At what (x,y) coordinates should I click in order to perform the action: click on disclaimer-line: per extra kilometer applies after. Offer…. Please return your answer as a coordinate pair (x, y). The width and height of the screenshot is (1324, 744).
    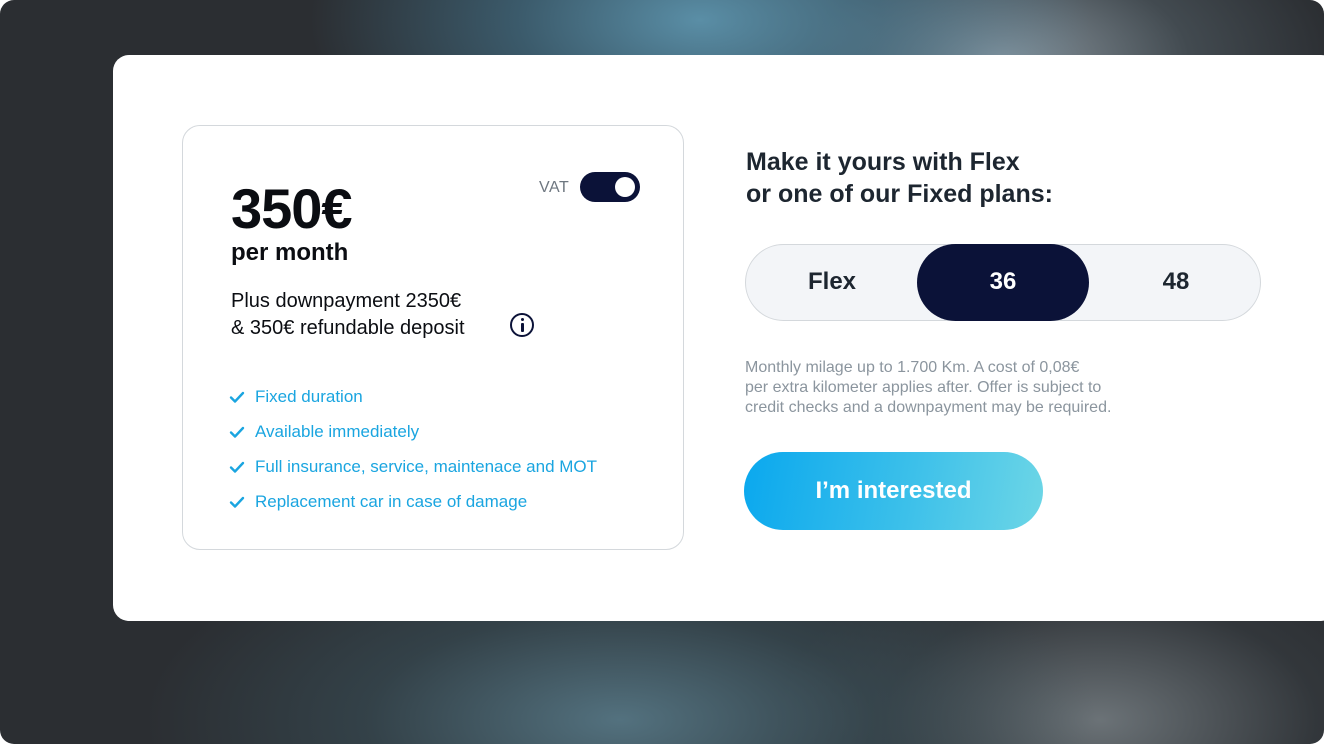
    Looking at the image, I should click on (923, 387).